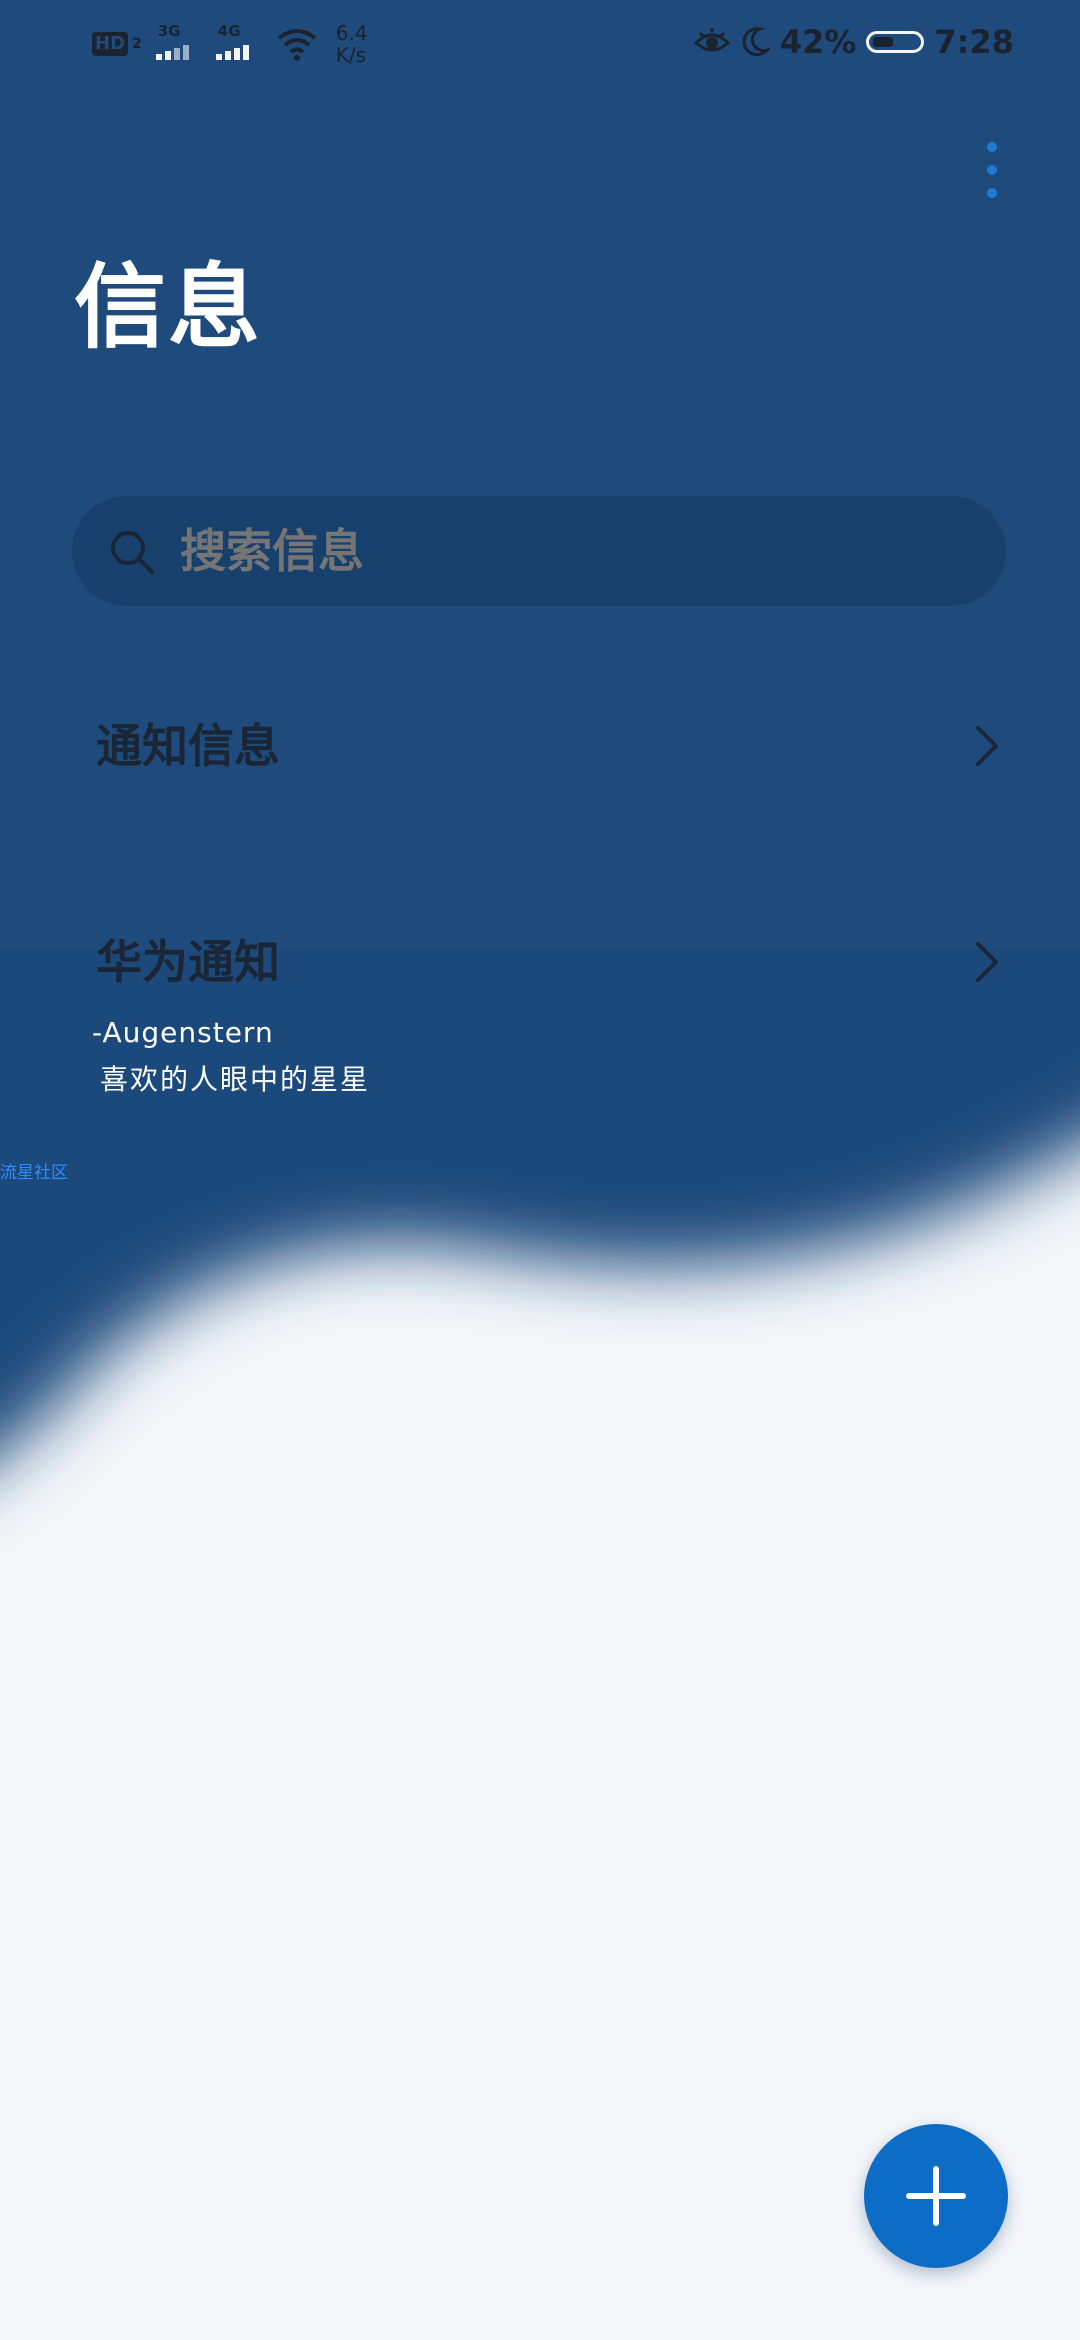  Describe the element at coordinates (351, 33) in the screenshot. I see `network-speed-value: 6.4` at that location.